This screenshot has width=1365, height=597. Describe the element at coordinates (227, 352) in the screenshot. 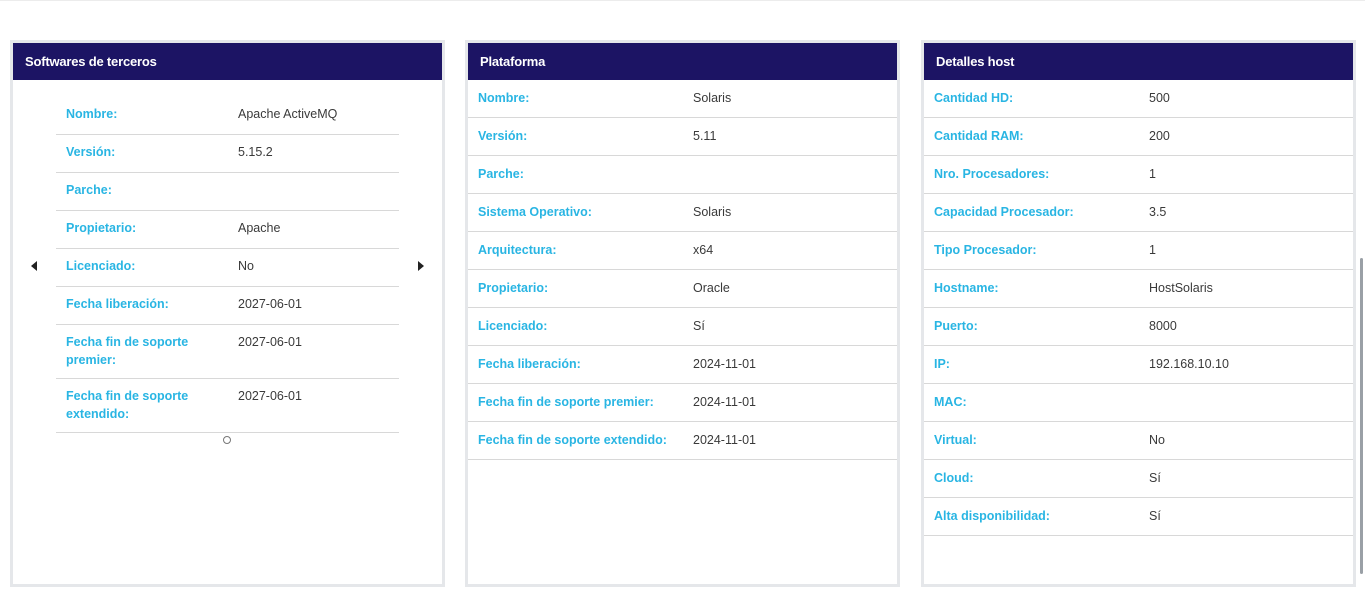

I see `table-row: Fecha fin de soporte premier: 2027-06-01` at that location.